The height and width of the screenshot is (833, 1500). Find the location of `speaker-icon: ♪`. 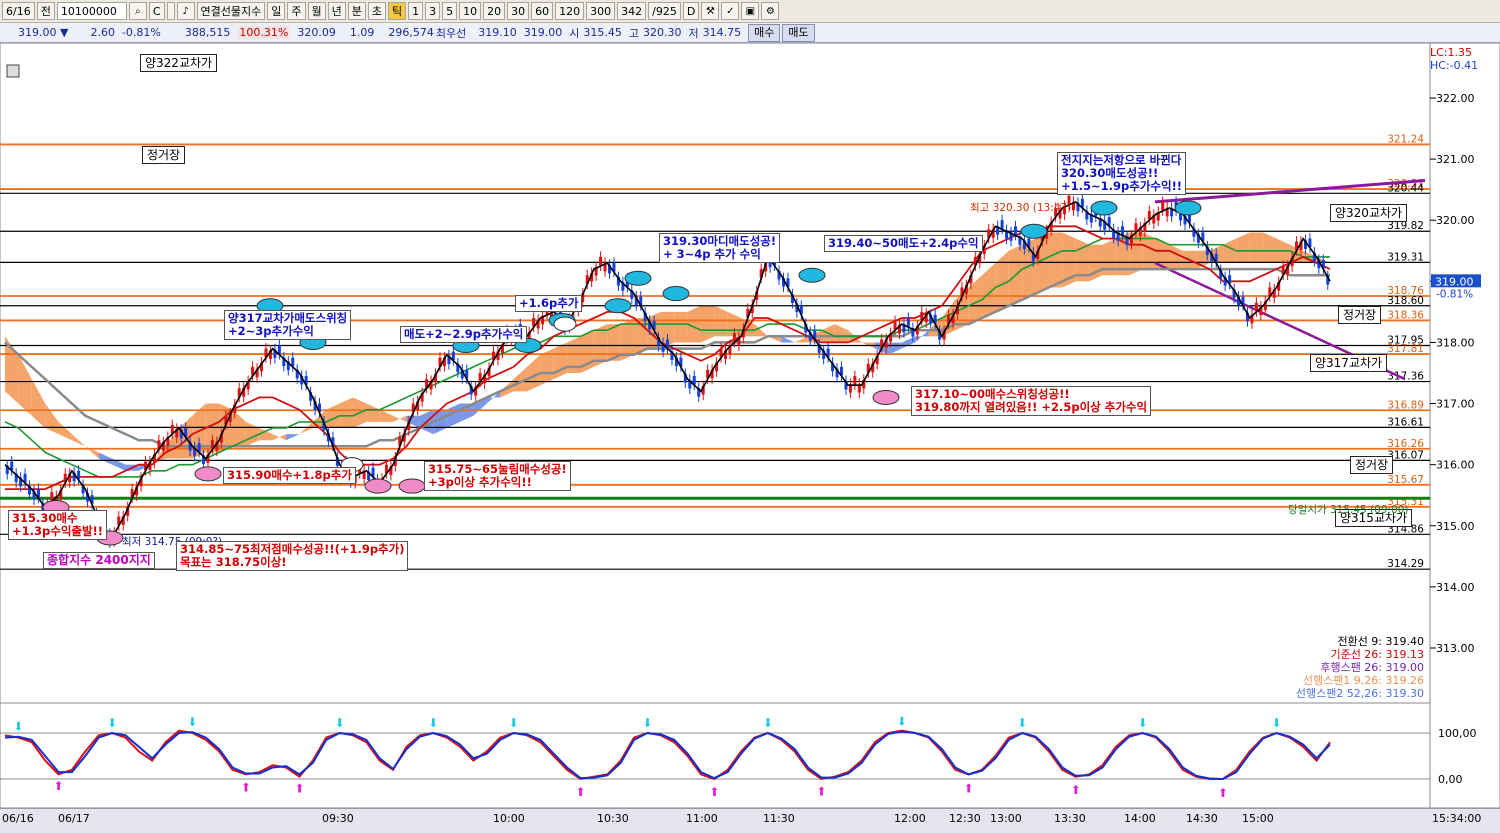

speaker-icon: ♪ is located at coordinates (185, 11).